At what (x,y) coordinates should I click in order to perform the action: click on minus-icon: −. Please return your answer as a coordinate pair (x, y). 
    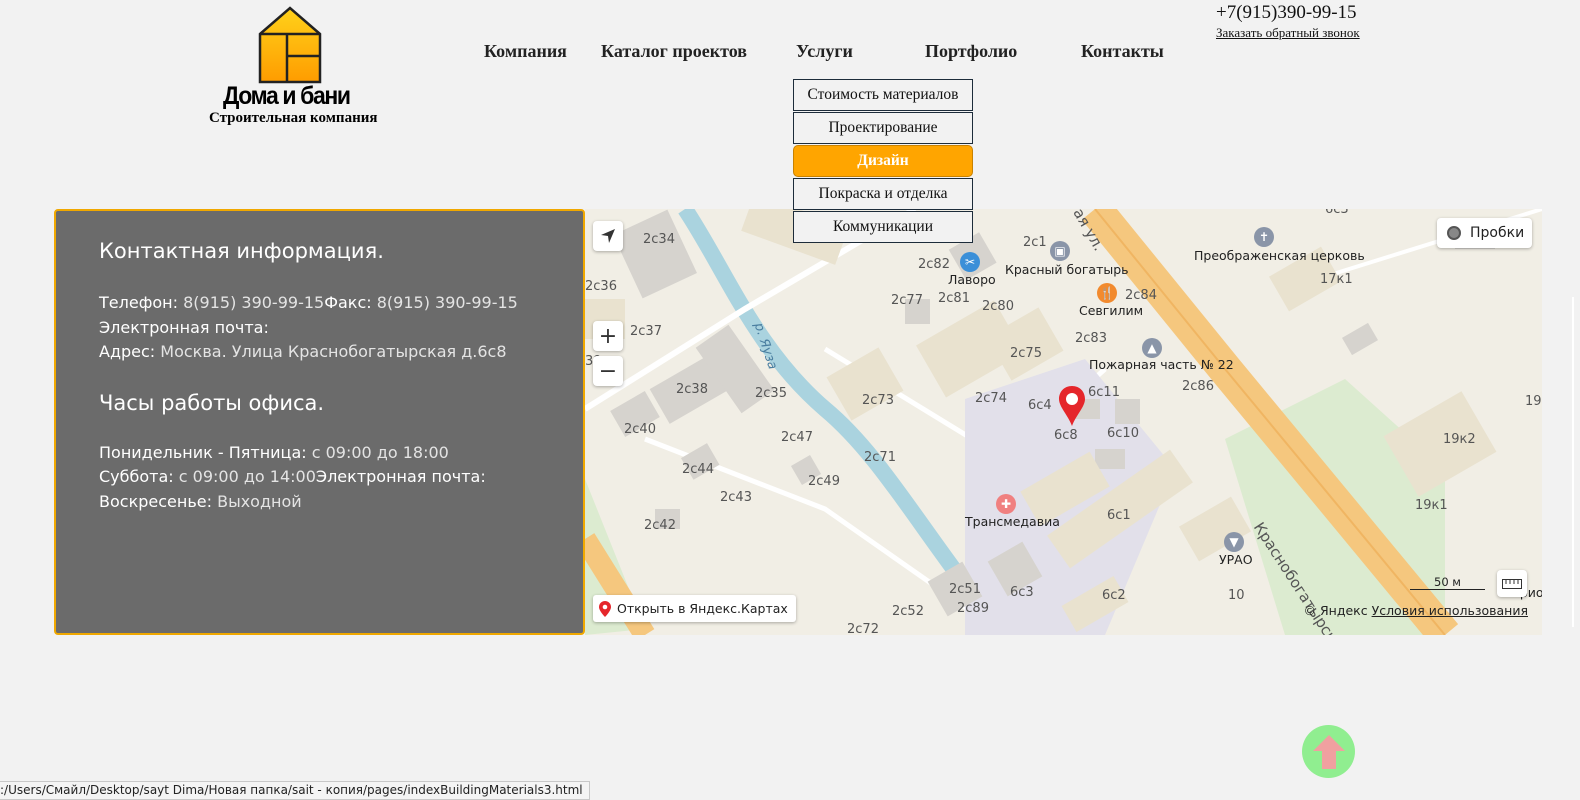
    Looking at the image, I should click on (608, 371).